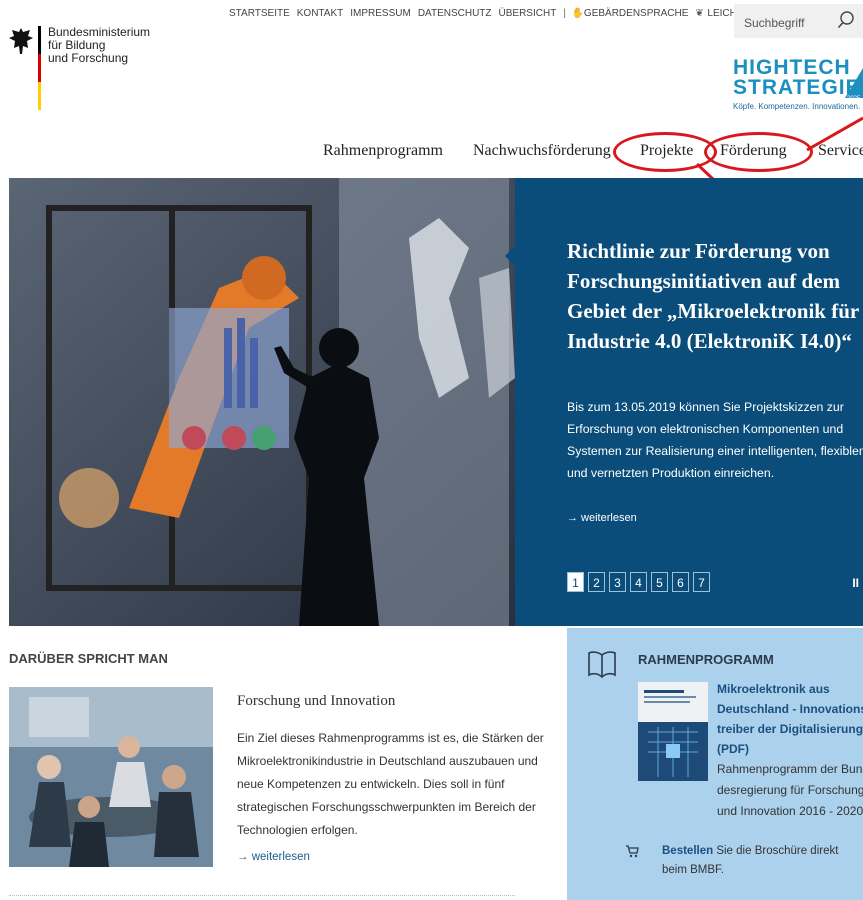 The height and width of the screenshot is (900, 863). Describe the element at coordinates (455, 13) in the screenshot. I see `top-link-datenschutz: DATENSCHUTZ` at that location.